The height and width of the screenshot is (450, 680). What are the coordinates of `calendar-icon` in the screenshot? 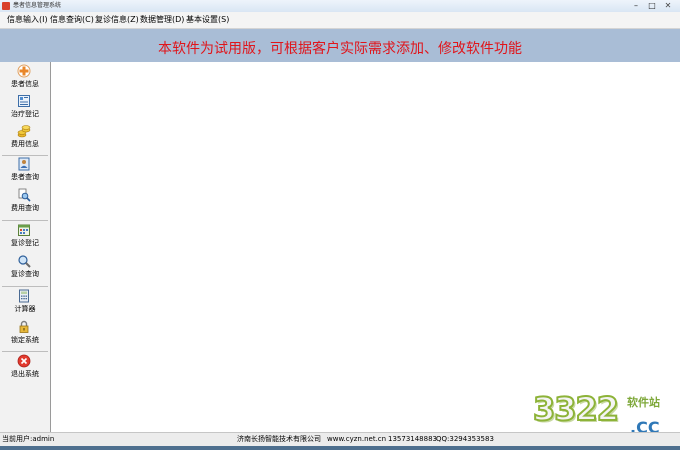 It's located at (24, 230).